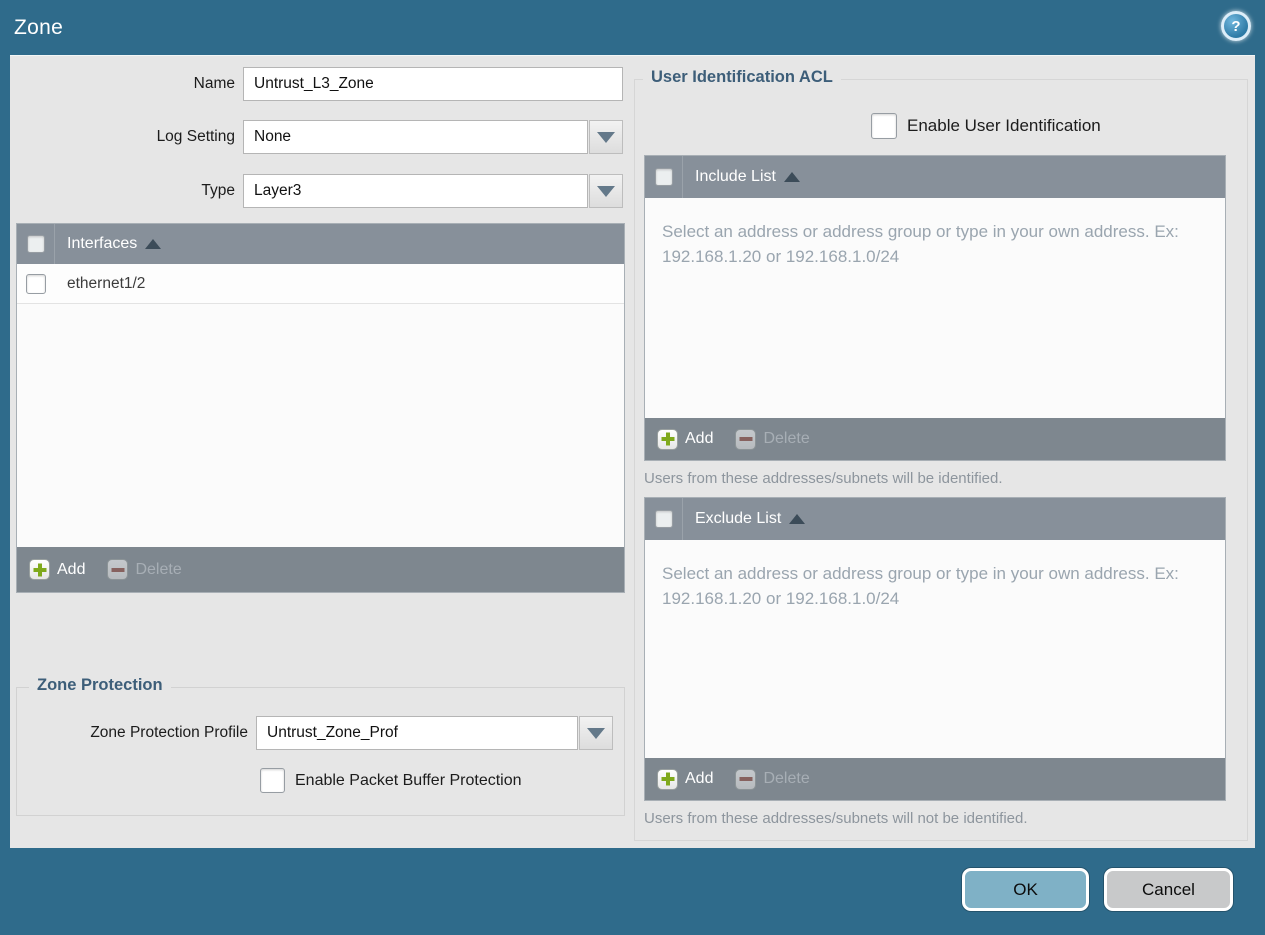 Image resolution: width=1265 pixels, height=935 pixels. What do you see at coordinates (320, 244) in the screenshot?
I see `interfaces-grid-header: Interfaces` at bounding box center [320, 244].